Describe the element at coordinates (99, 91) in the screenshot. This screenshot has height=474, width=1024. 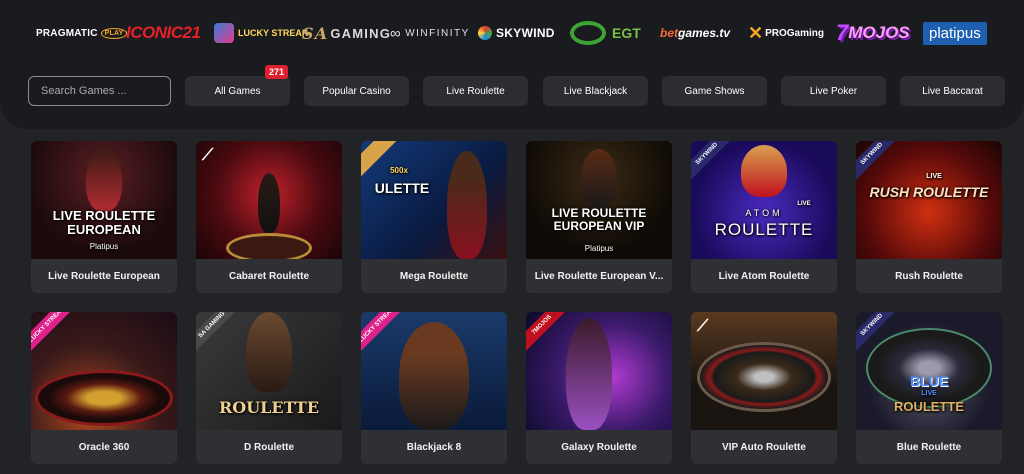
I see `search-input` at that location.